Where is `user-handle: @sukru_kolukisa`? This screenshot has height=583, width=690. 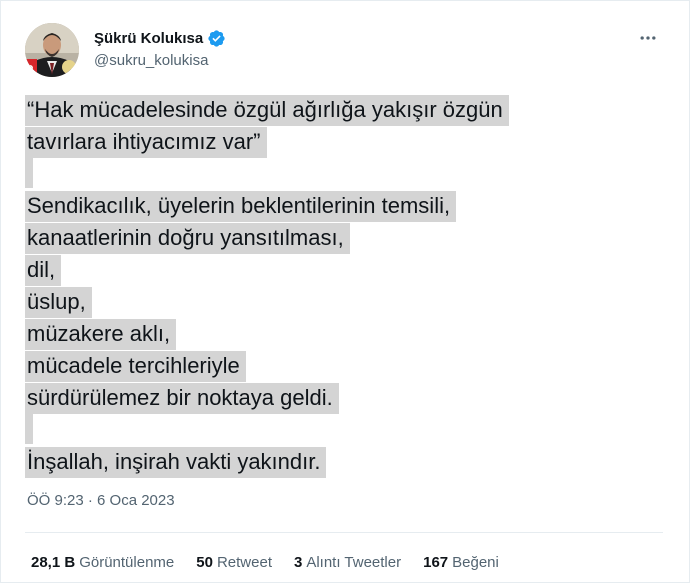 user-handle: @sukru_kolukisa is located at coordinates (160, 60).